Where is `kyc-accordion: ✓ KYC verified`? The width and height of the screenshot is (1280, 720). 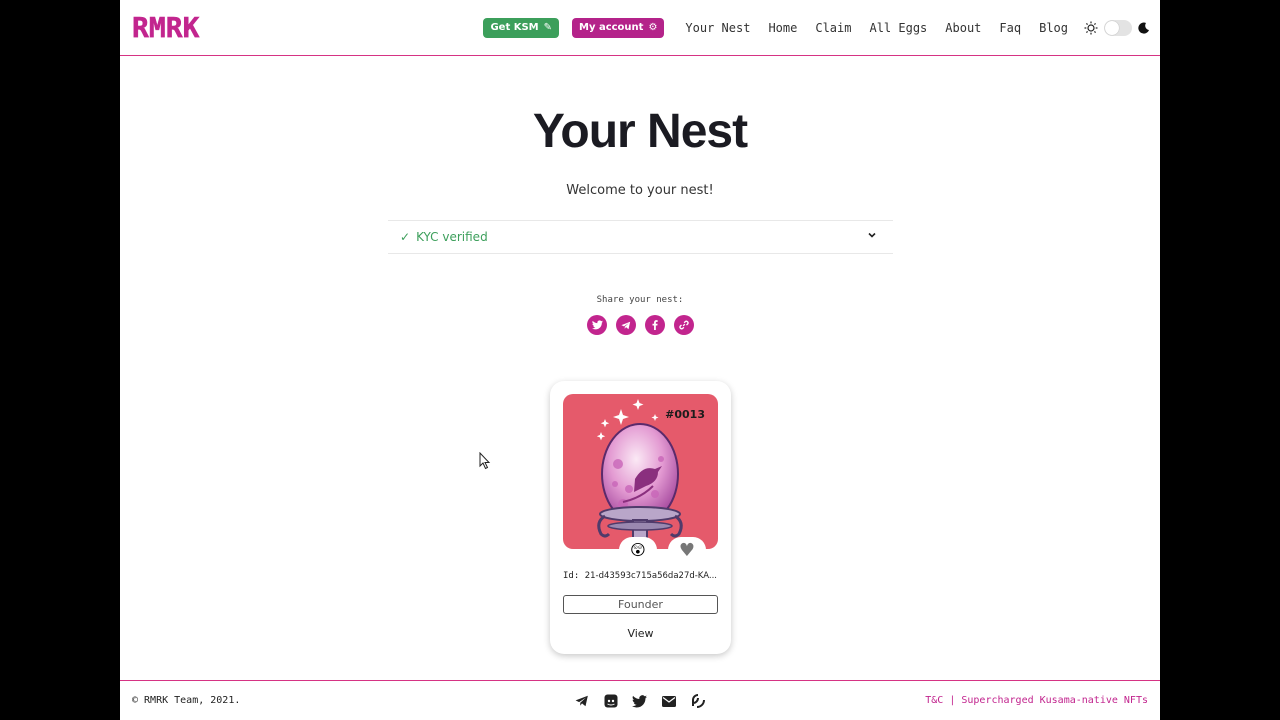
kyc-accordion: ✓ KYC verified is located at coordinates (640, 237).